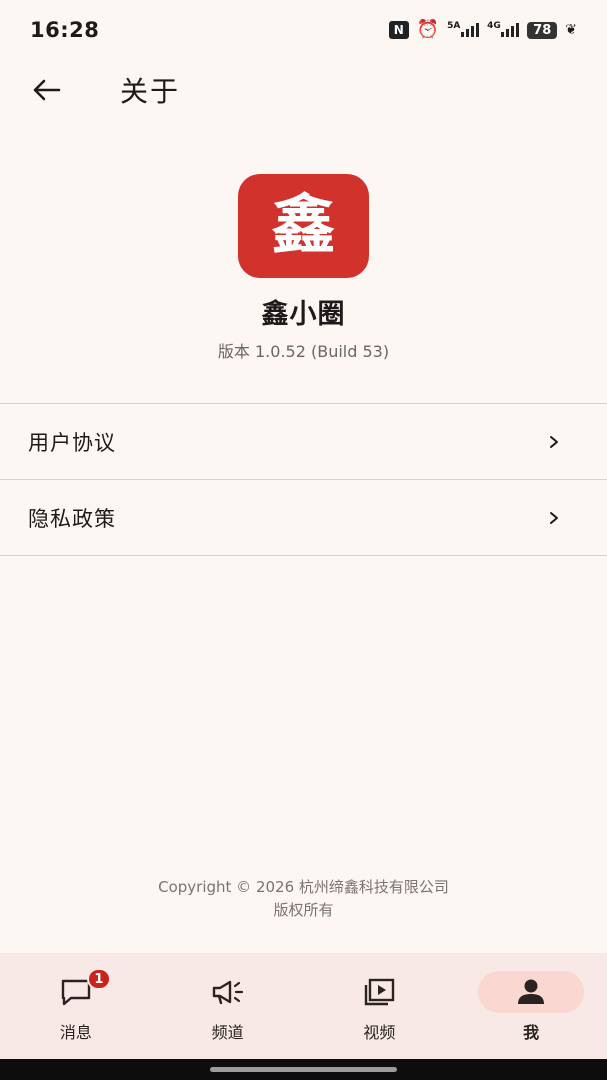 Image resolution: width=607 pixels, height=1080 pixels. Describe the element at coordinates (494, 26) in the screenshot. I see `signal-4g-label: 4G` at that location.